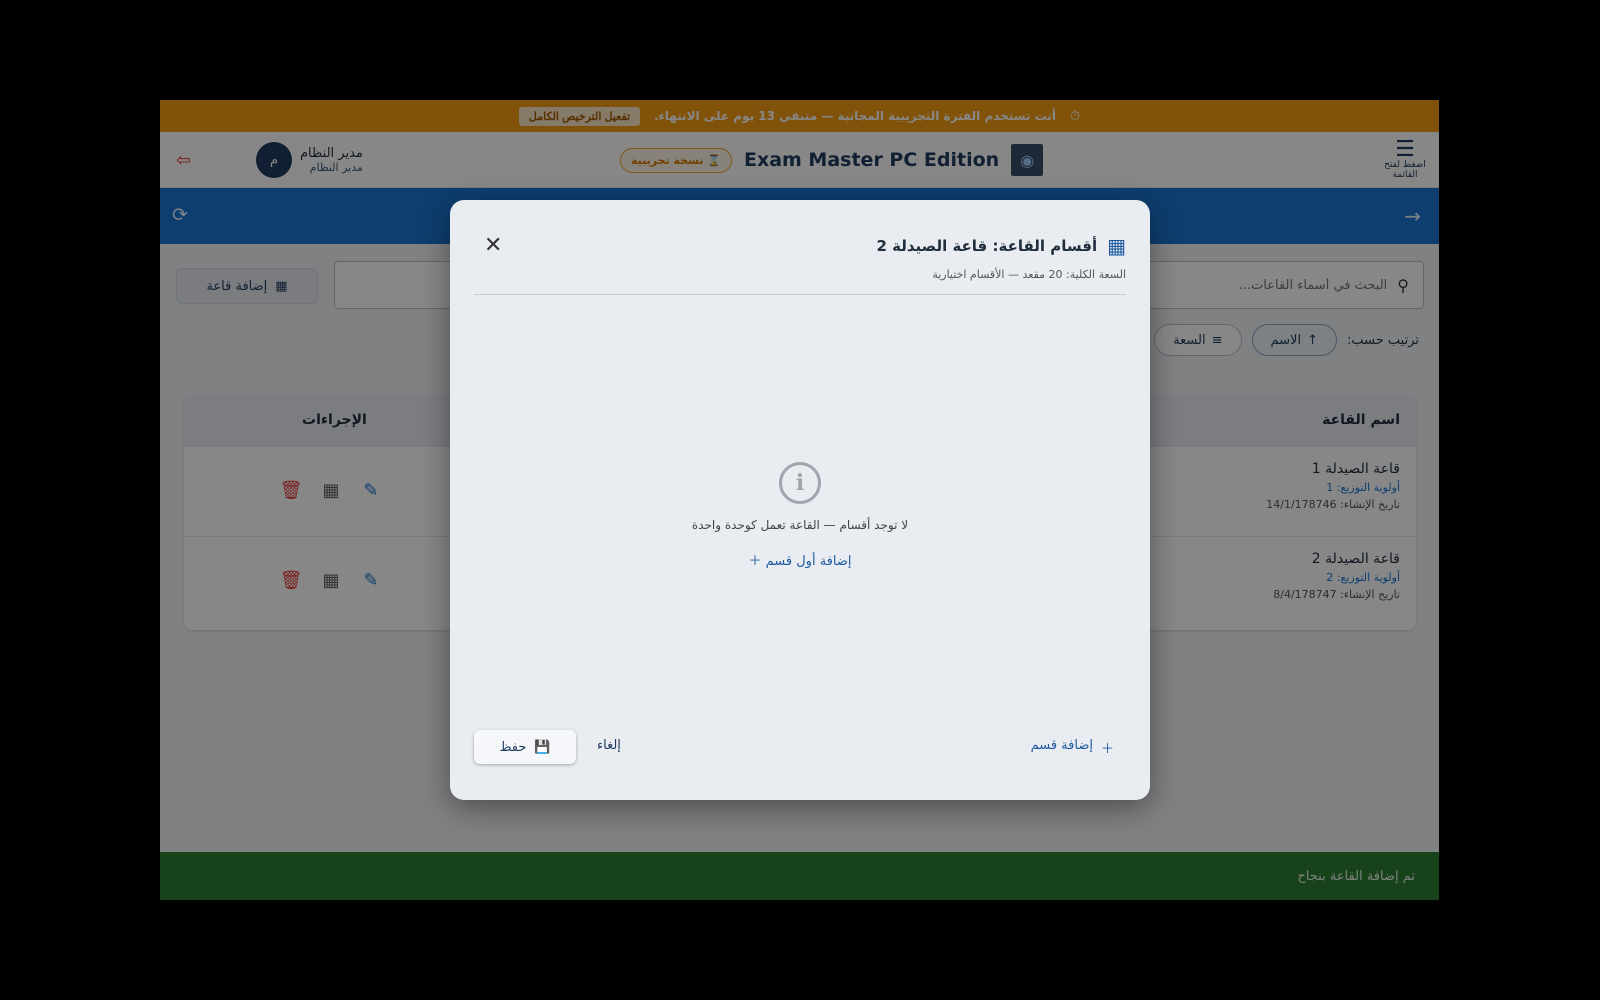 The height and width of the screenshot is (1000, 1600). What do you see at coordinates (800, 483) in the screenshot?
I see `info-icon: i` at bounding box center [800, 483].